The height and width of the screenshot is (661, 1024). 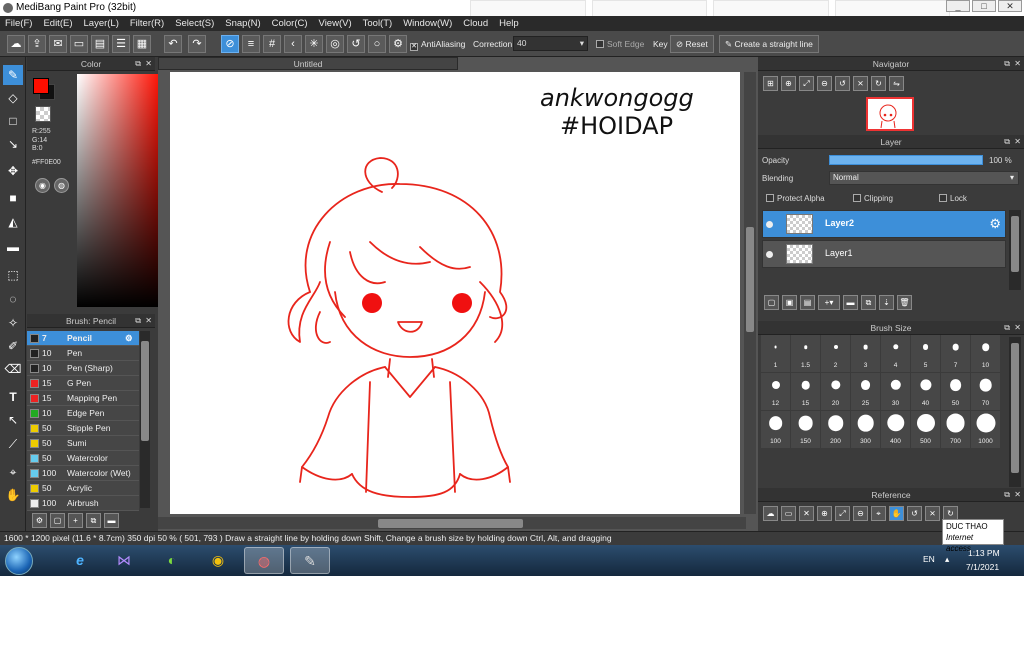 What do you see at coordinates (13, 472) in the screenshot?
I see `eyedropper-tool-icon: ⌖` at bounding box center [13, 472].